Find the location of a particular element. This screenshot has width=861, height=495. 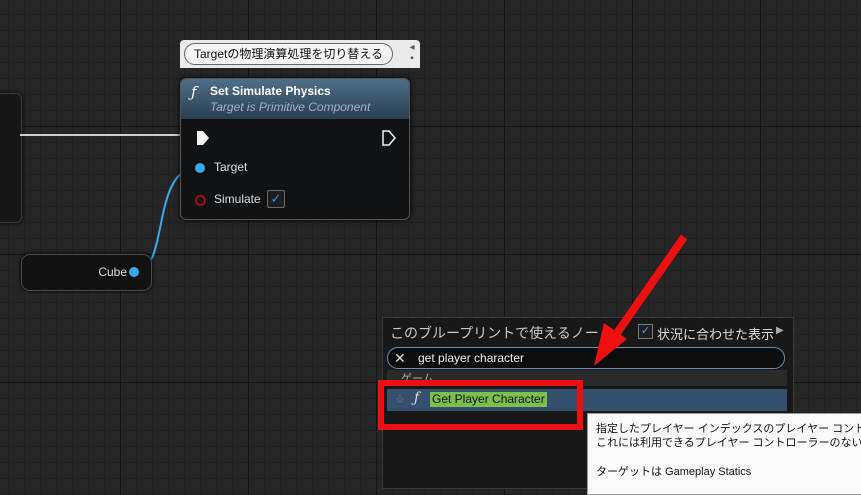

annotation-arrow is located at coordinates (641, 300).